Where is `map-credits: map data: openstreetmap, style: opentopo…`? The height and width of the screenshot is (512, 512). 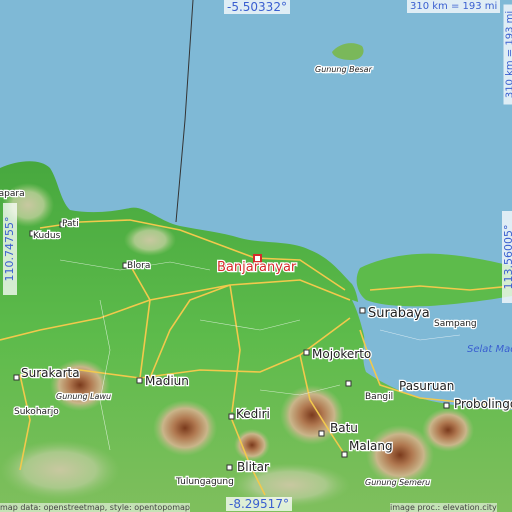 map-credits: map data: openstreetmap, style: opentopo… is located at coordinates (256, 507).